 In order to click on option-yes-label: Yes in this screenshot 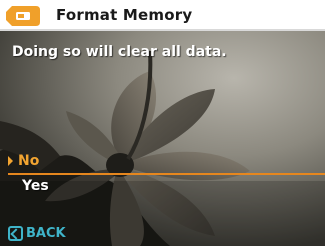, I will do `click(35, 186)`.